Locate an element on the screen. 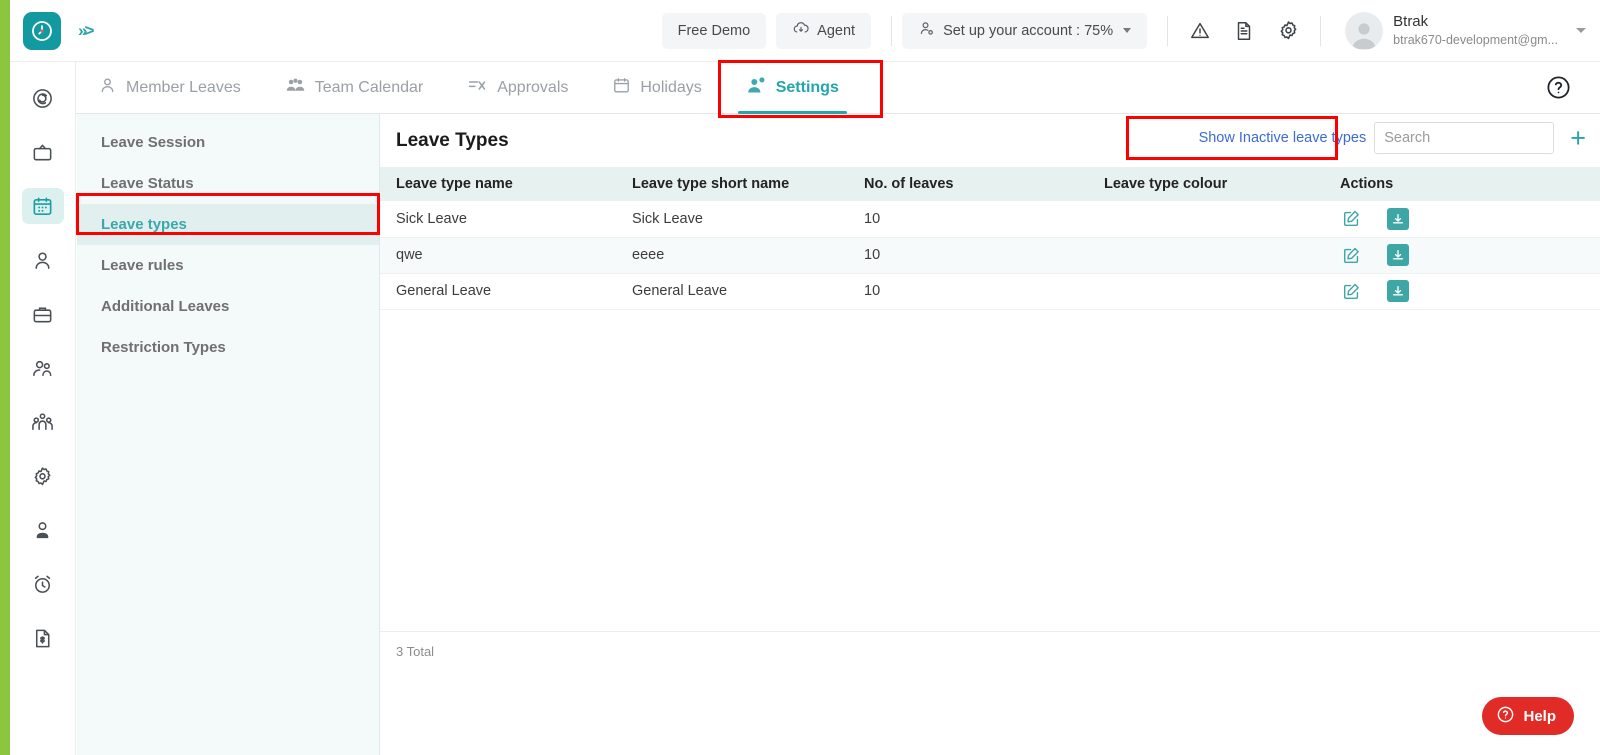 The width and height of the screenshot is (1600, 755). table-row: qwe eeee 10 is located at coordinates (990, 255).